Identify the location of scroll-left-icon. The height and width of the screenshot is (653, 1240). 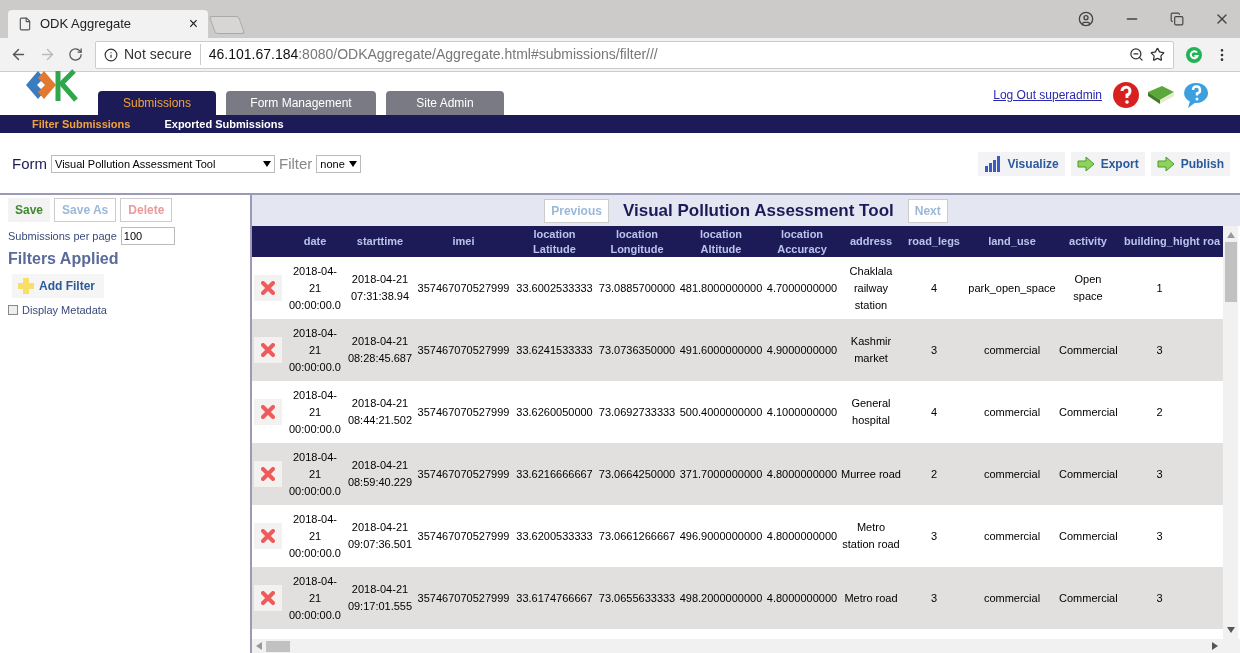
(259, 646).